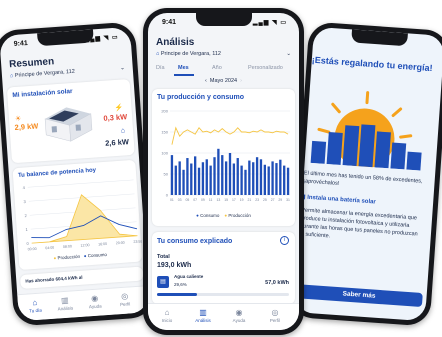 The width and height of the screenshot is (442, 337). I want to click on grid-line, so click(80, 183).